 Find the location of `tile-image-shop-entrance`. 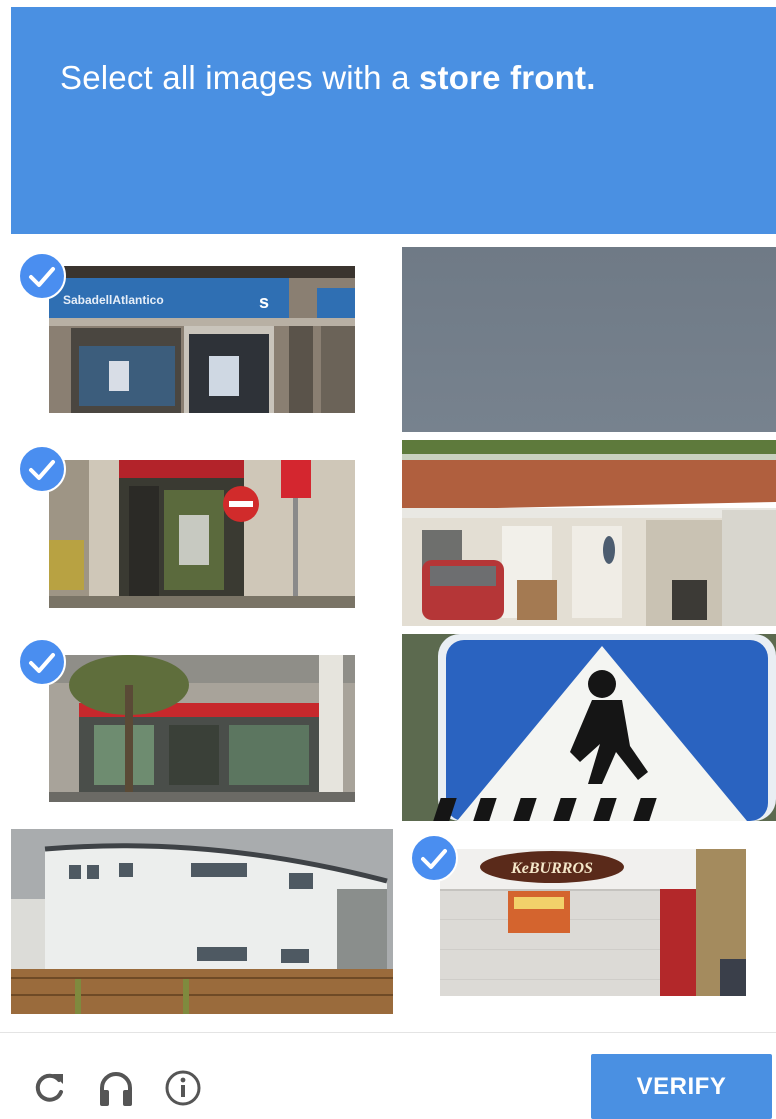

tile-image-shop-entrance is located at coordinates (202, 534).